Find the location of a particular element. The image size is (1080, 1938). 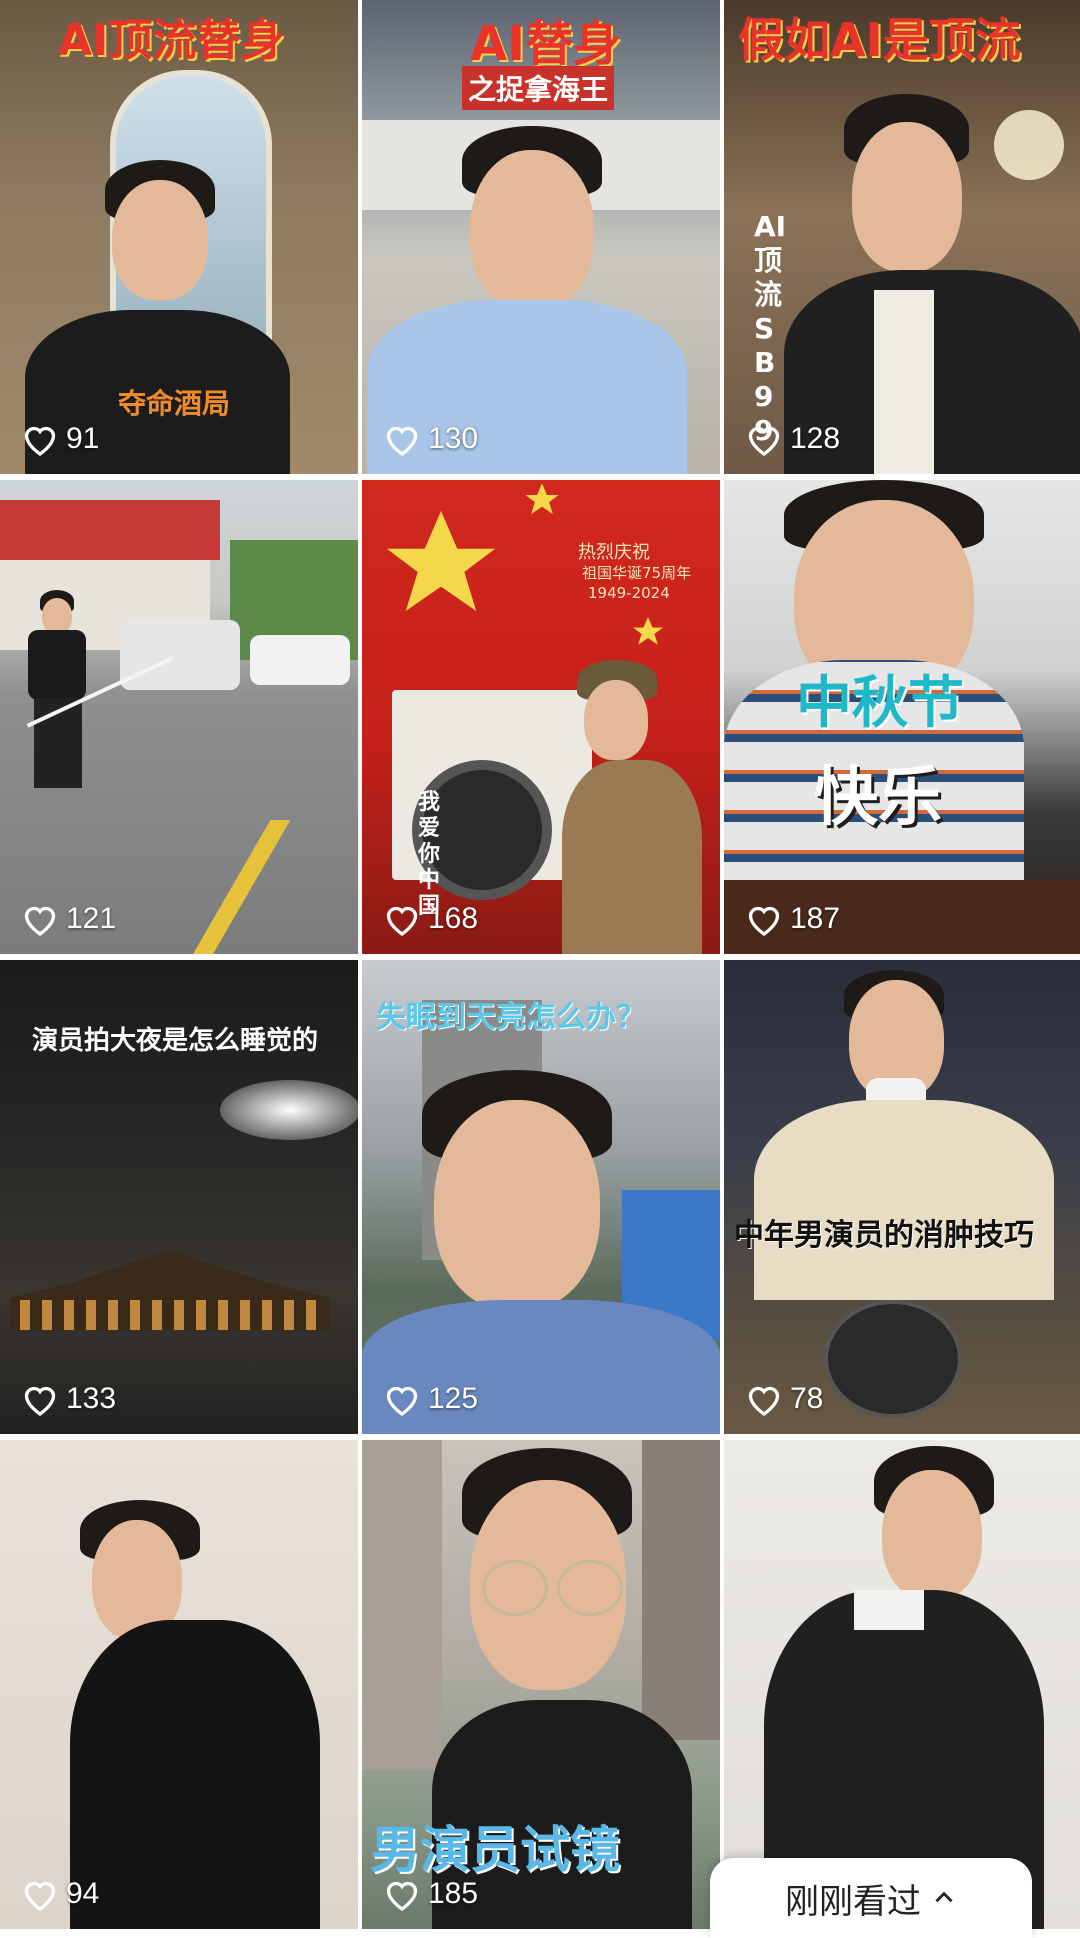

video-tile: 假如AI是顶流 AI顶流SB99 128 is located at coordinates (902, 237).